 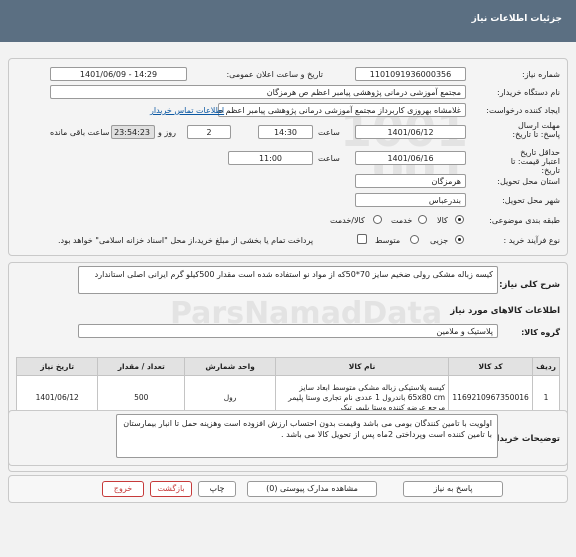 What do you see at coordinates (453, 489) in the screenshot?
I see `reply-button: پاسخ به نیاز` at bounding box center [453, 489].